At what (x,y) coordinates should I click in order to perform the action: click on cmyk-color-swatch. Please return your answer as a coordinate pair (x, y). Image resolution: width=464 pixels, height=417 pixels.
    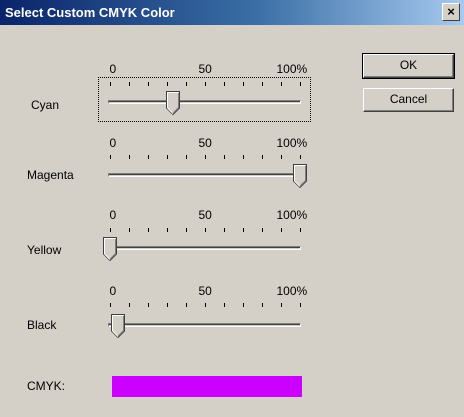
    Looking at the image, I should click on (207, 386).